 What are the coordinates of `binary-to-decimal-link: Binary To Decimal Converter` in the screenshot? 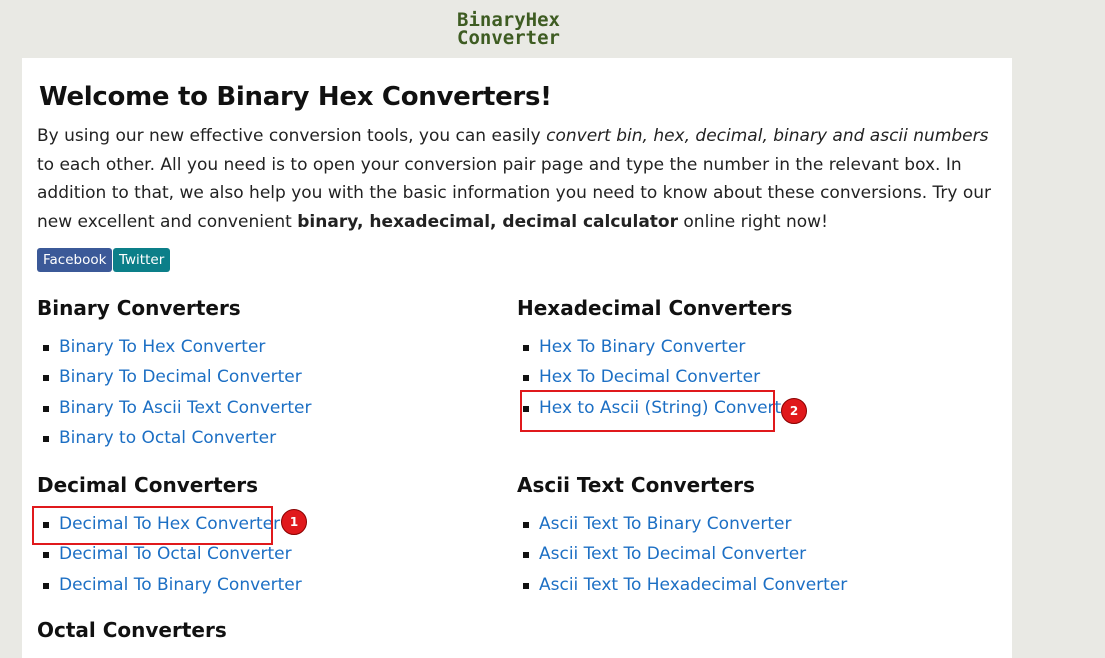 It's located at (180, 377).